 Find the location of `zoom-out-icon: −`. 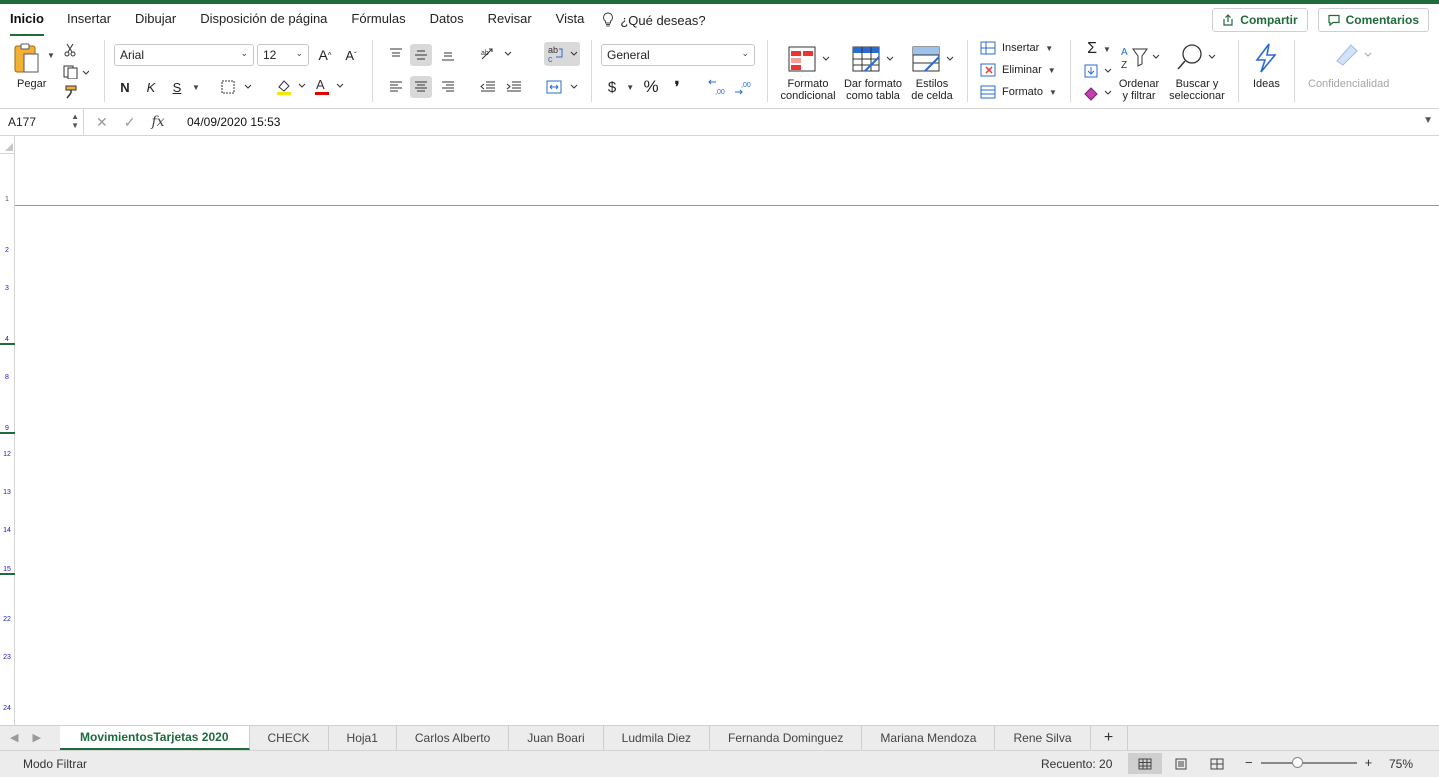

zoom-out-icon: − is located at coordinates (1249, 762).